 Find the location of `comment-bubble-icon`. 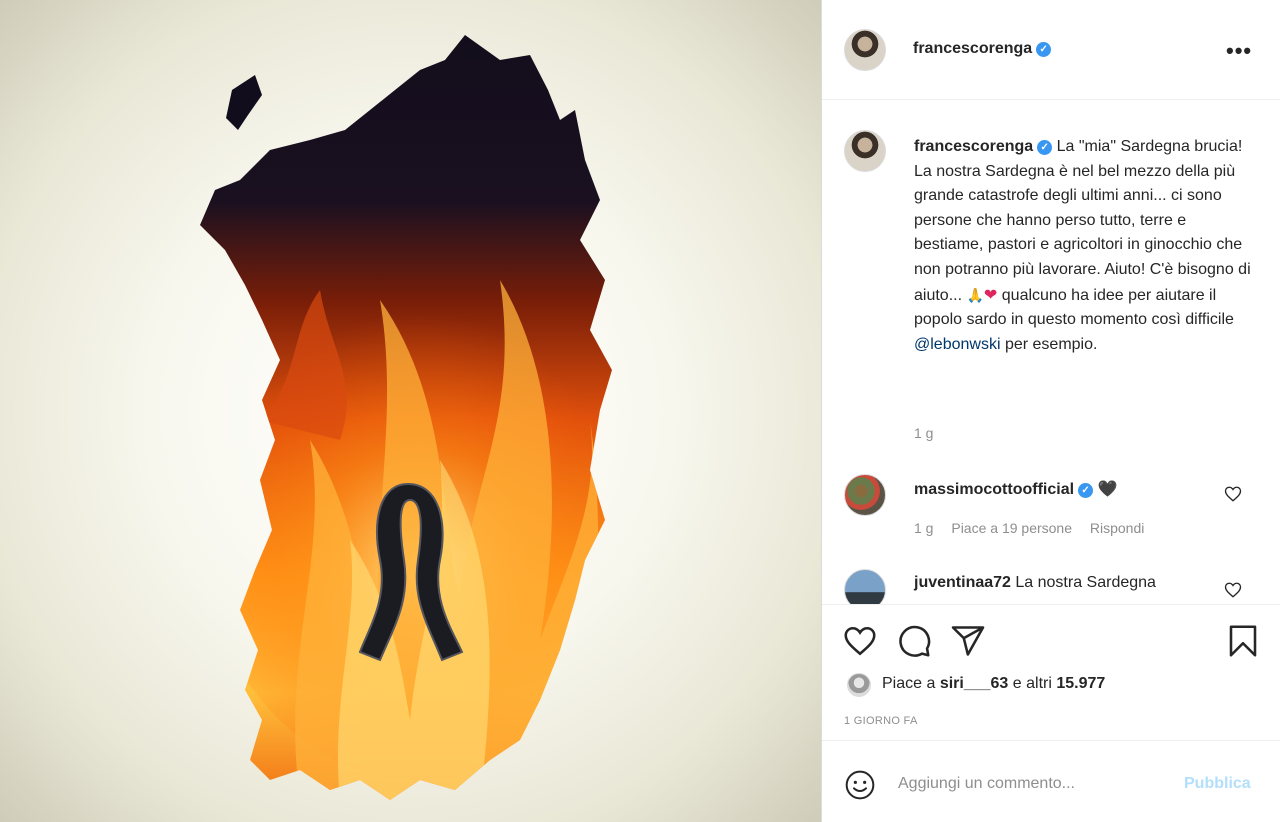

comment-bubble-icon is located at coordinates (914, 641).